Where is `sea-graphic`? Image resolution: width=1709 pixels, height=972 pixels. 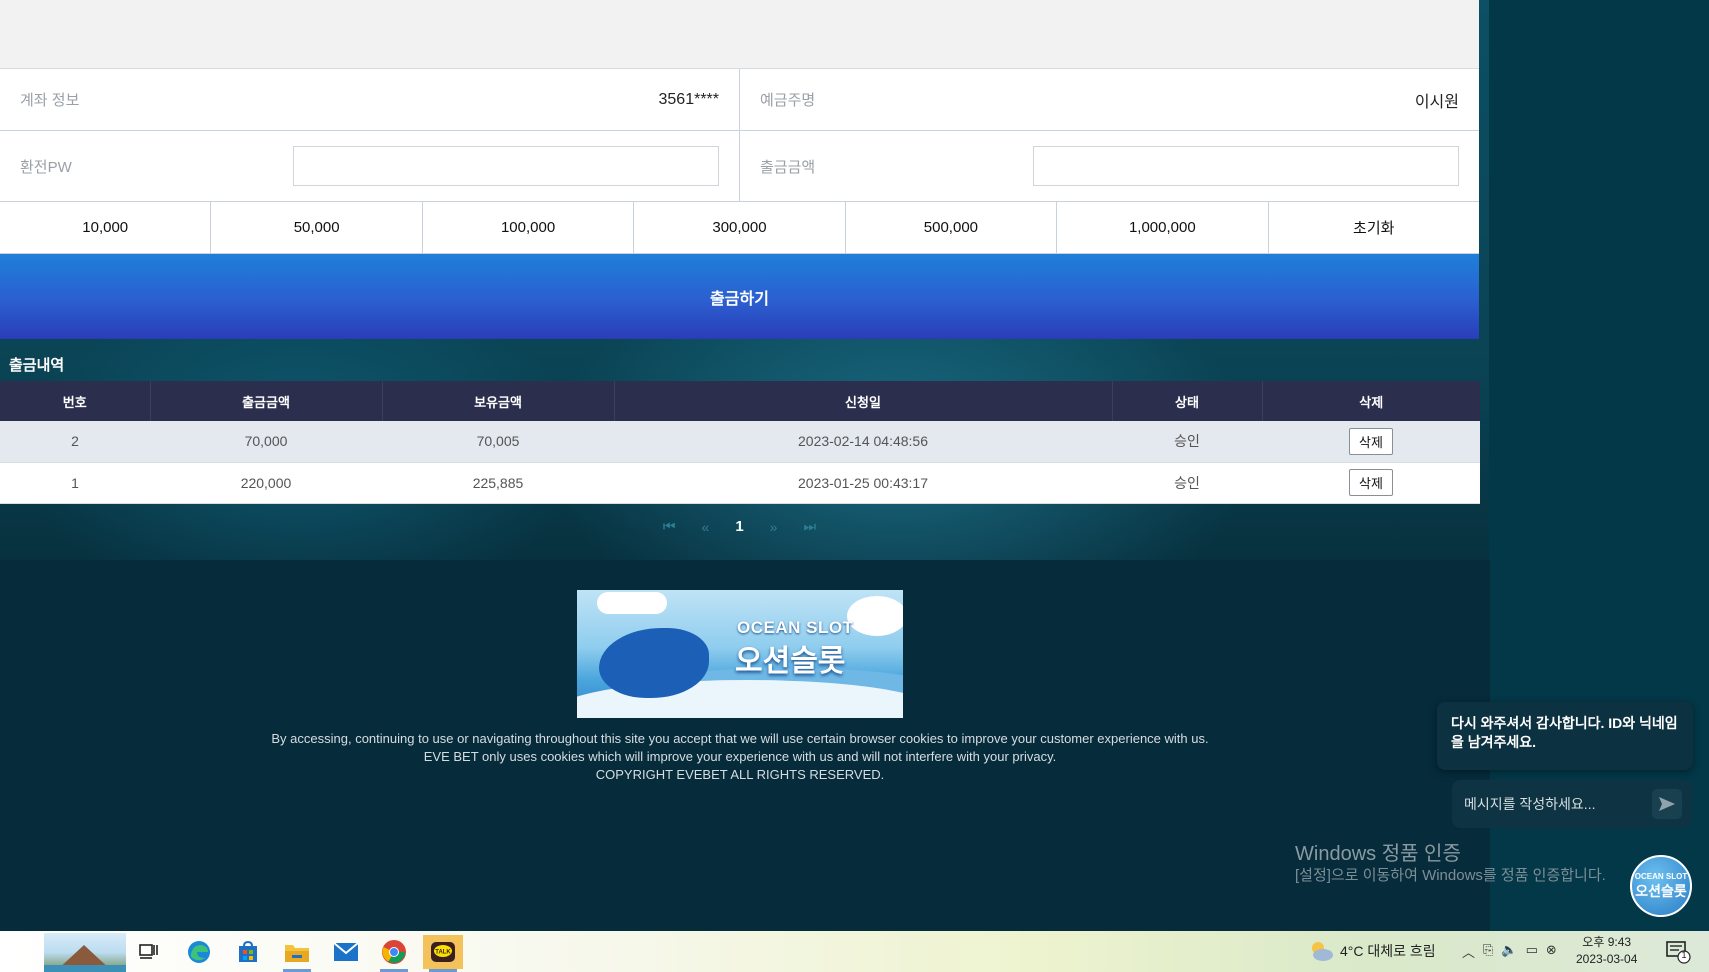
sea-graphic is located at coordinates (85, 968).